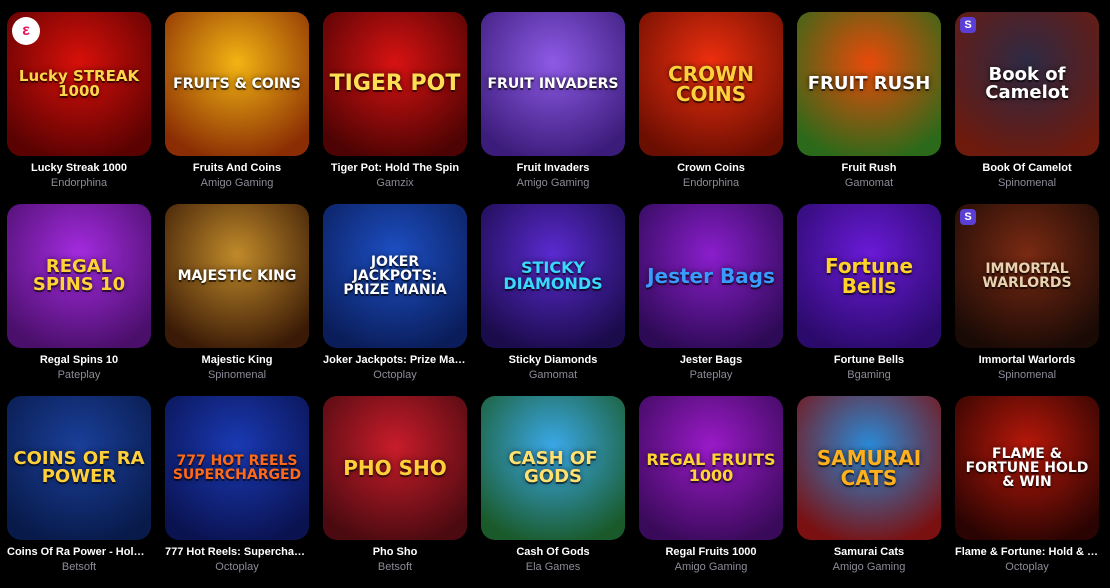 This screenshot has height=588, width=1110. I want to click on game-logo-text: FRUIT INVADERS, so click(553, 84).